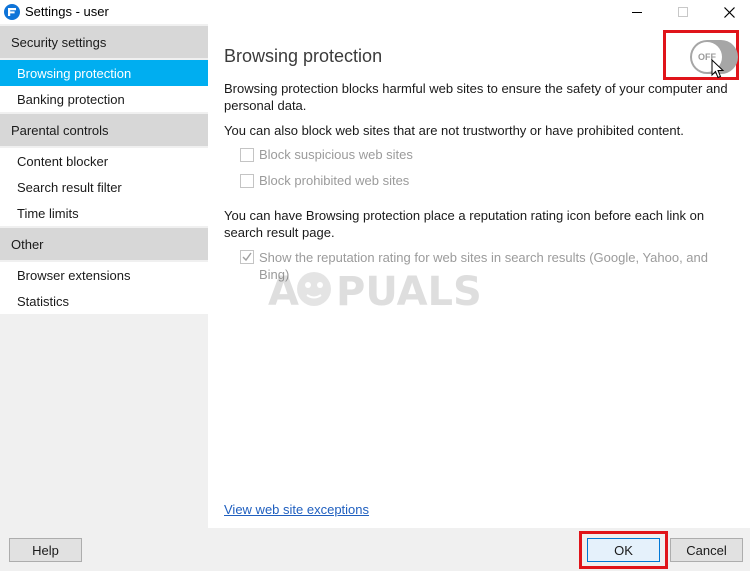  What do you see at coordinates (67, 11) in the screenshot?
I see `window-title: Settings - user` at bounding box center [67, 11].